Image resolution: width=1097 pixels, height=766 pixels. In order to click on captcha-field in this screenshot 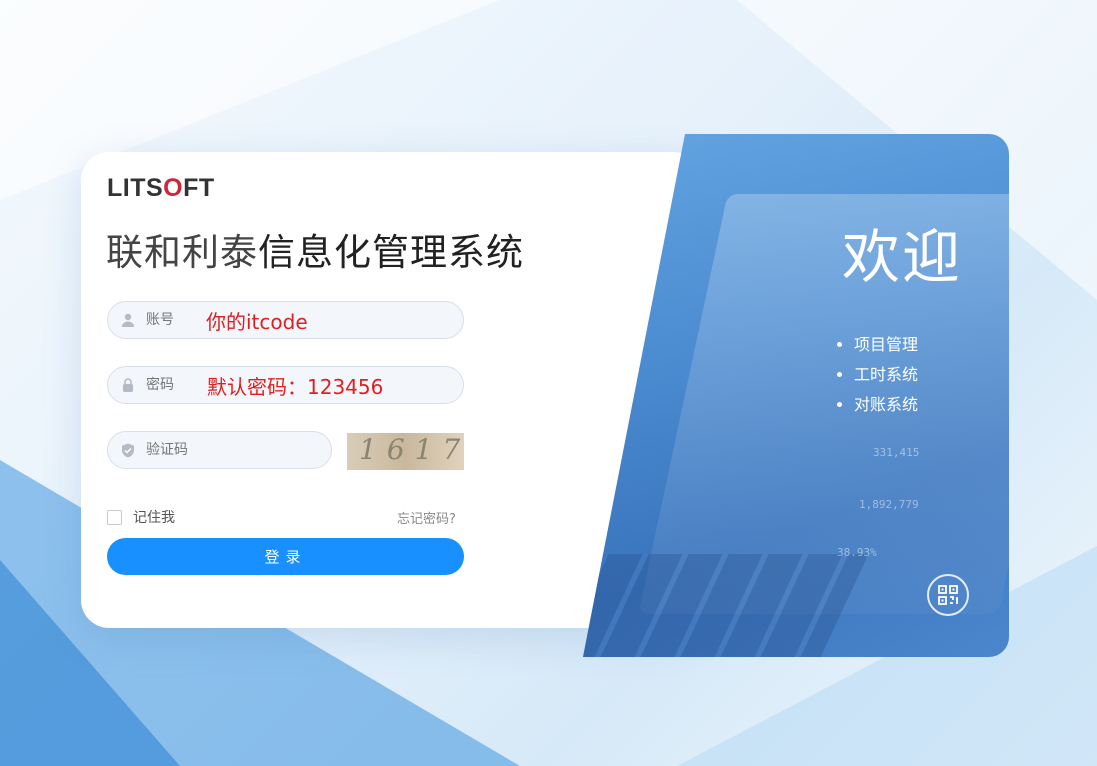, I will do `click(219, 450)`.